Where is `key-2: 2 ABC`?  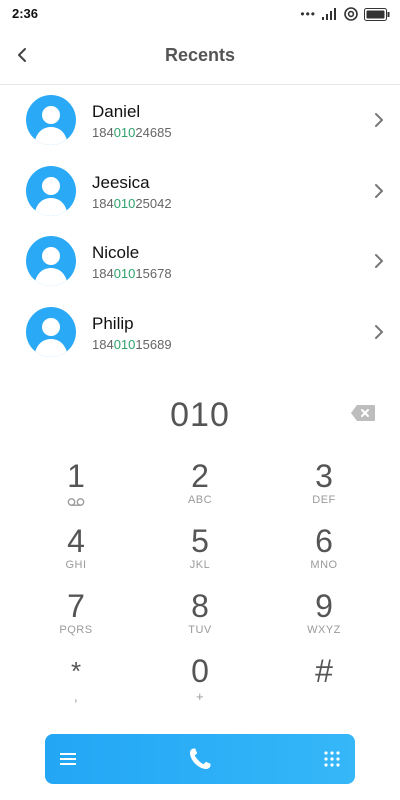
key-2: 2 ABC is located at coordinates (200, 490).